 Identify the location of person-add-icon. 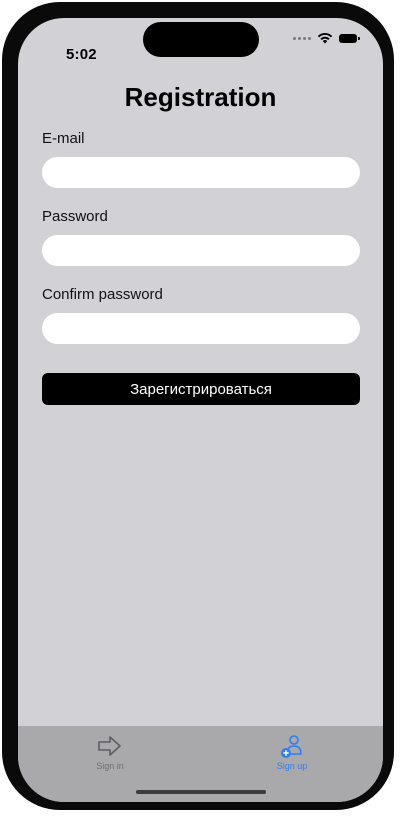
(291, 746).